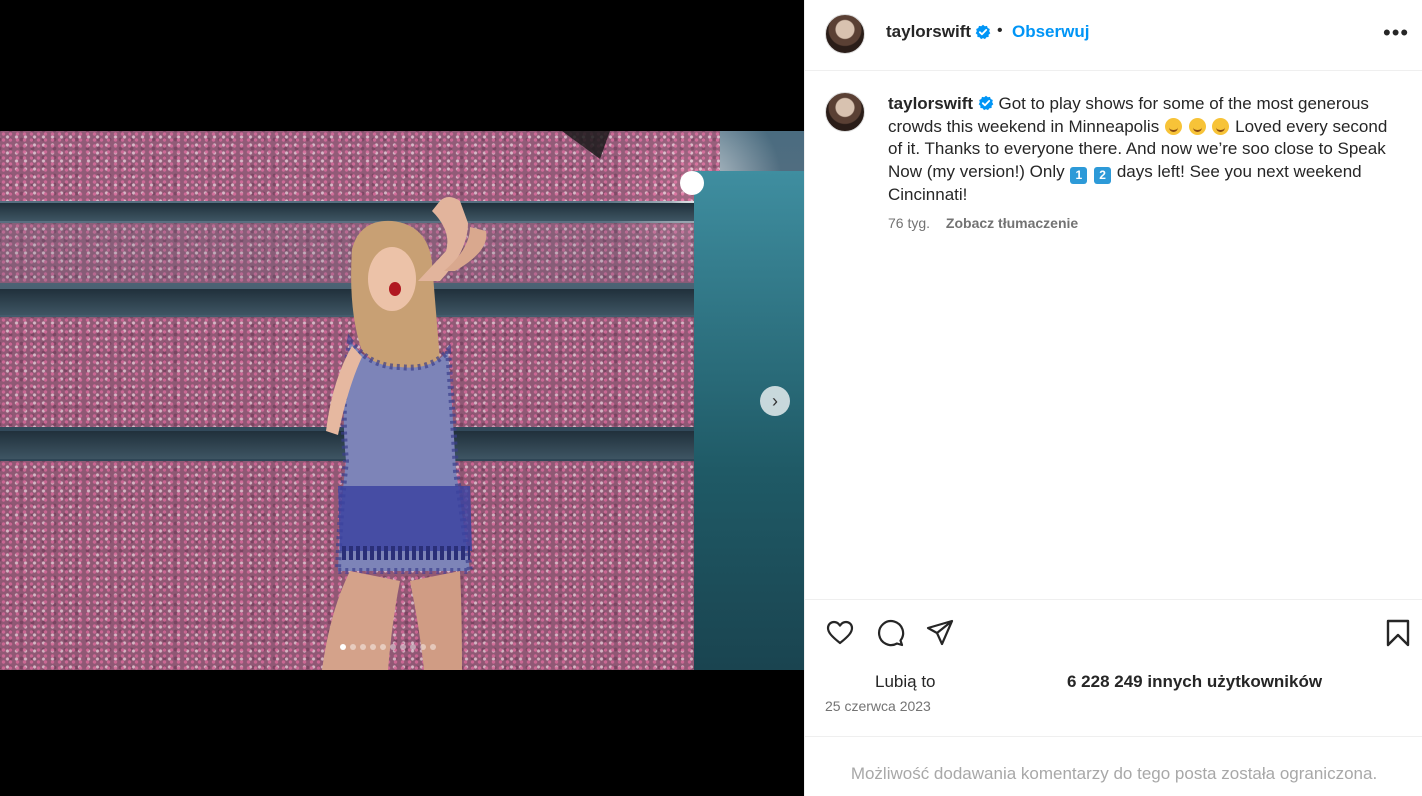 This screenshot has height=796, width=1422. Describe the element at coordinates (1050, 32) in the screenshot. I see `follow-button: Obserwuj` at that location.